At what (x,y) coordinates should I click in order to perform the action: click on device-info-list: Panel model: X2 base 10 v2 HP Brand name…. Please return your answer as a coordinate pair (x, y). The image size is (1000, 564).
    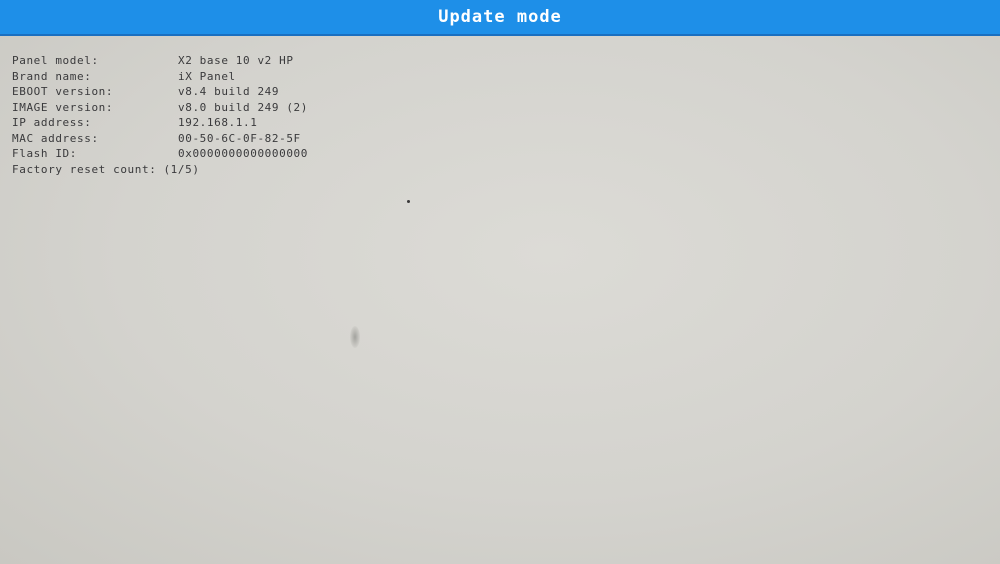
    Looking at the image, I should click on (160, 115).